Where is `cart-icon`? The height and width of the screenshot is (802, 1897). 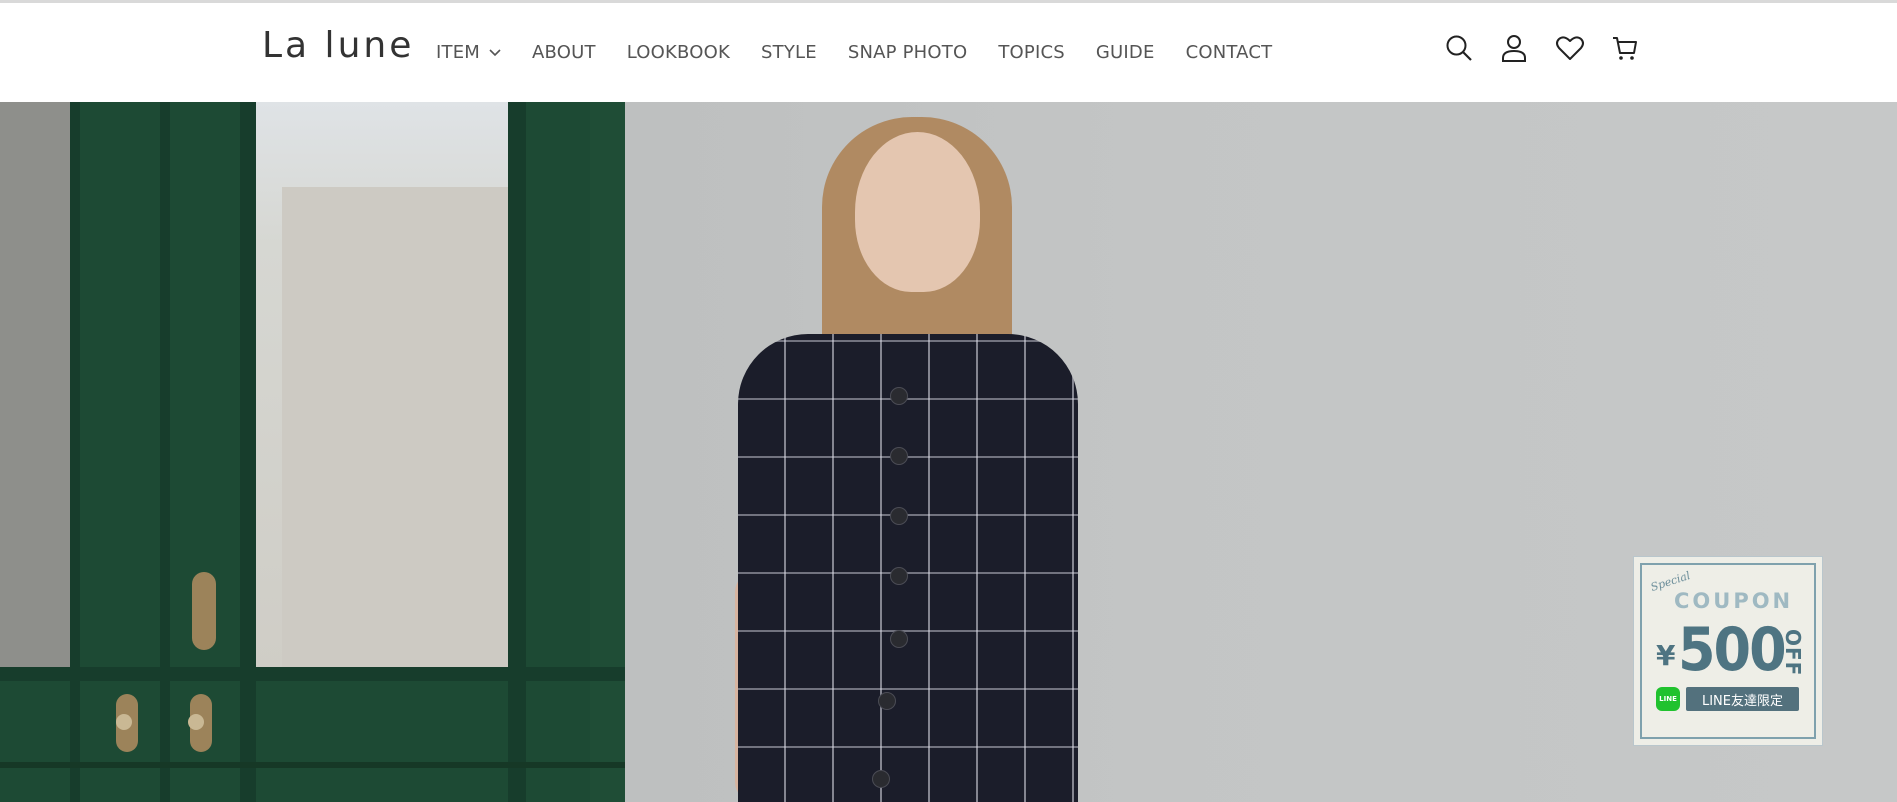 cart-icon is located at coordinates (1625, 48).